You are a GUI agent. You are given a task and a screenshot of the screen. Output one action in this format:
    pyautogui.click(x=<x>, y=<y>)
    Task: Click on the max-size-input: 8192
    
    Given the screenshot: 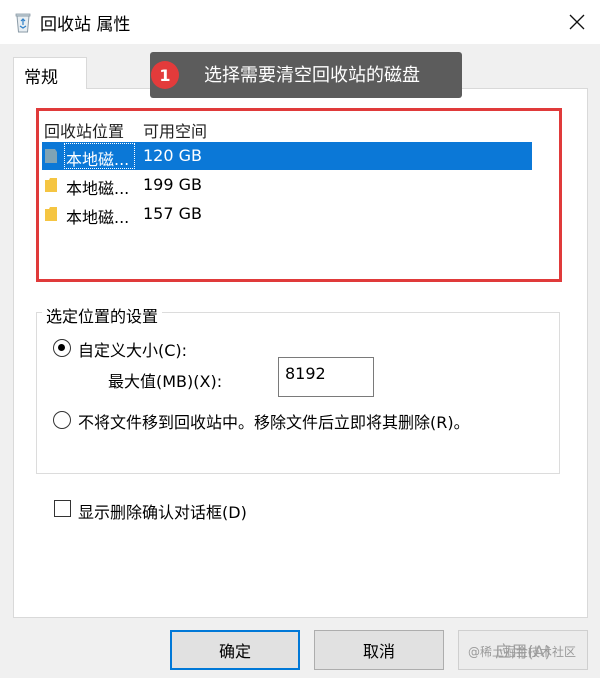 What is the action you would take?
    pyautogui.click(x=326, y=377)
    